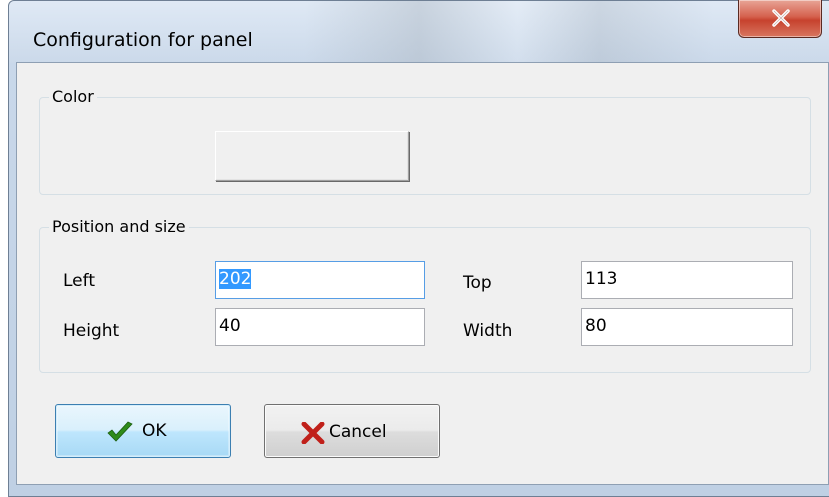  Describe the element at coordinates (119, 226) in the screenshot. I see `position-size-group-label: Position and size` at that location.